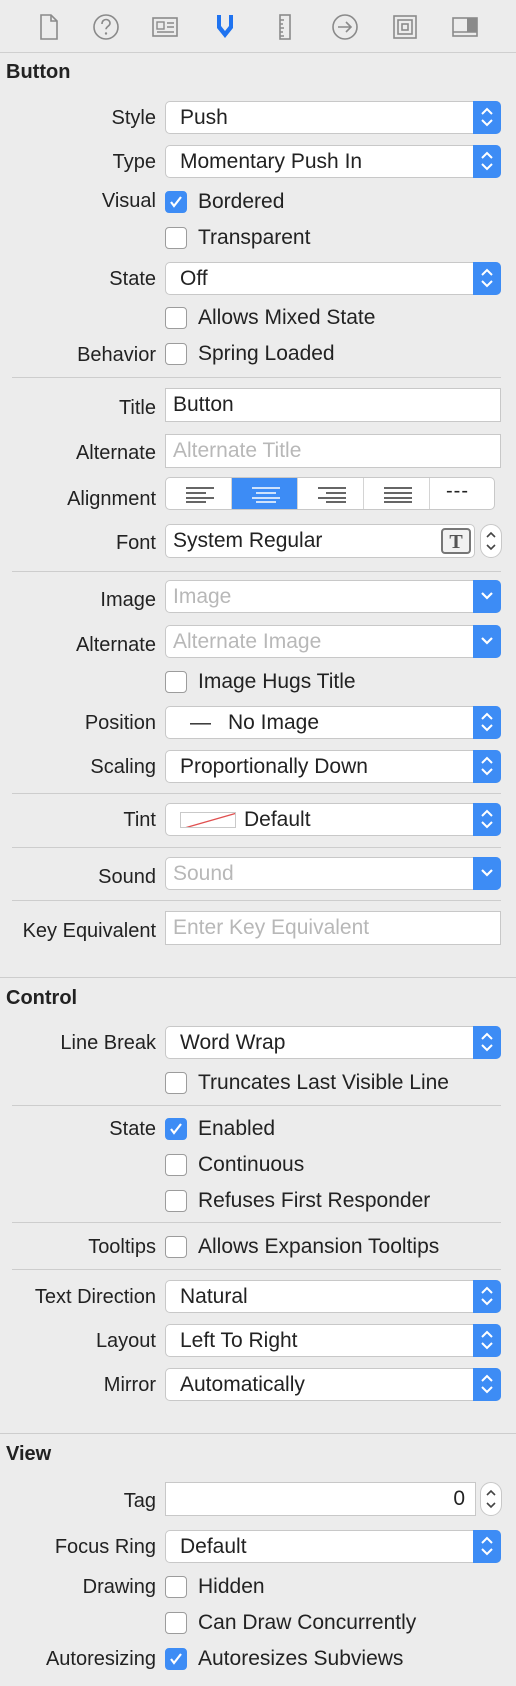 This screenshot has width=516, height=1686. I want to click on tint-swatch, so click(208, 820).